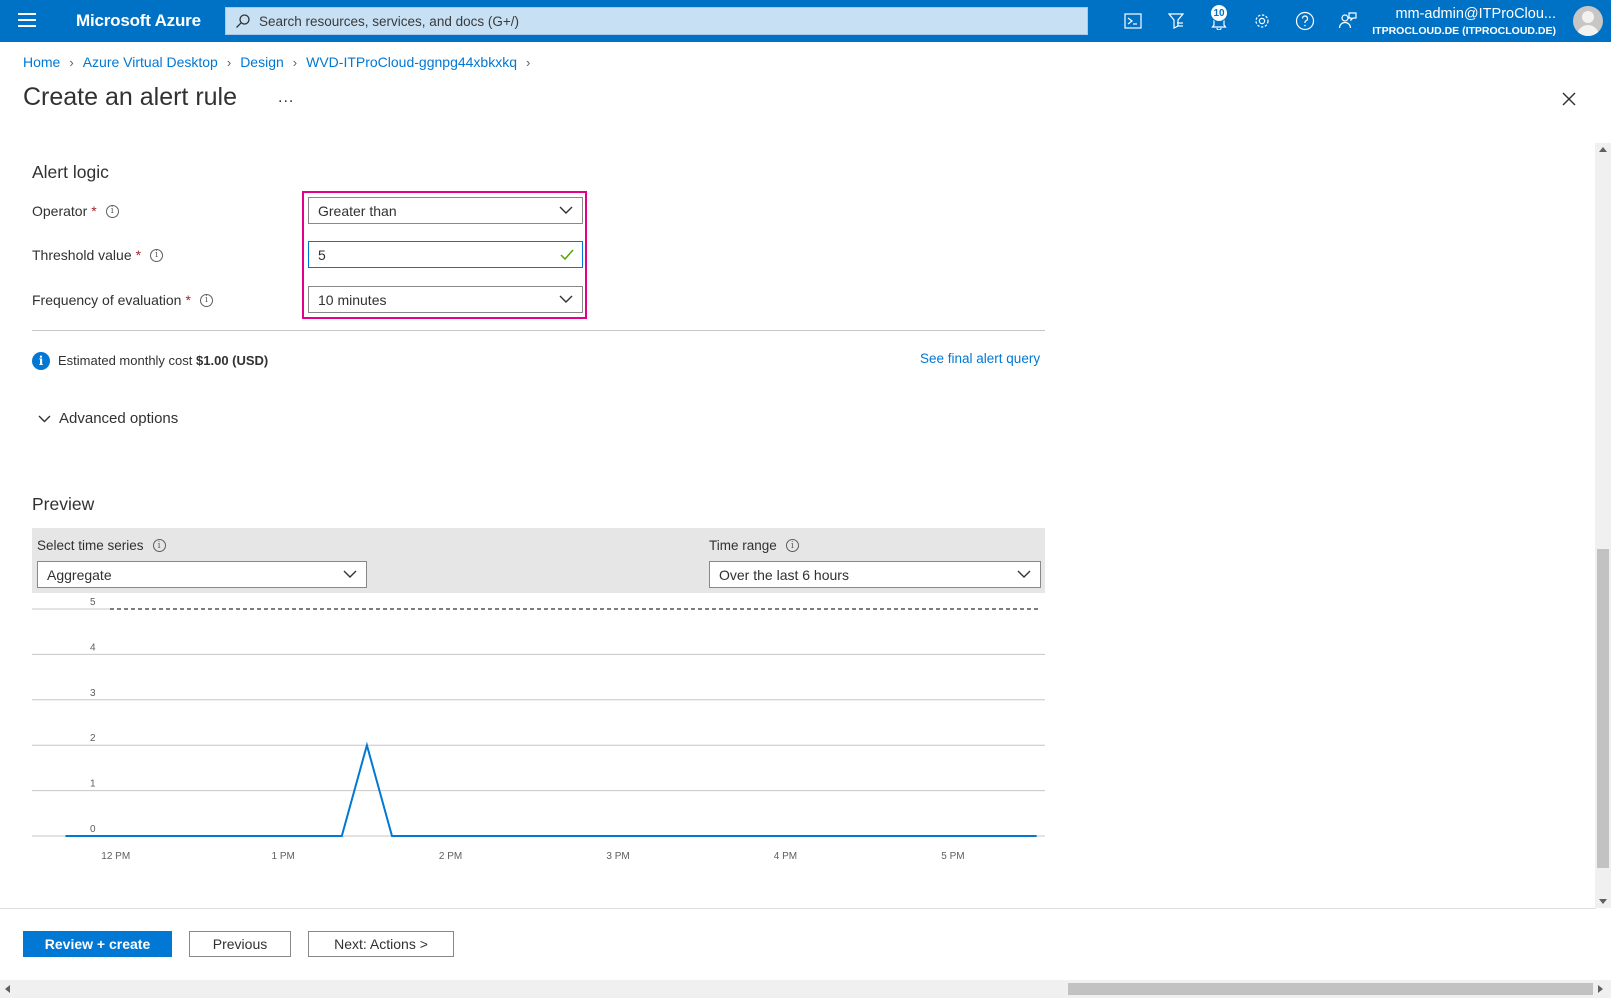 Image resolution: width=1611 pixels, height=998 pixels. I want to click on notification-count-badge: 10, so click(1219, 13).